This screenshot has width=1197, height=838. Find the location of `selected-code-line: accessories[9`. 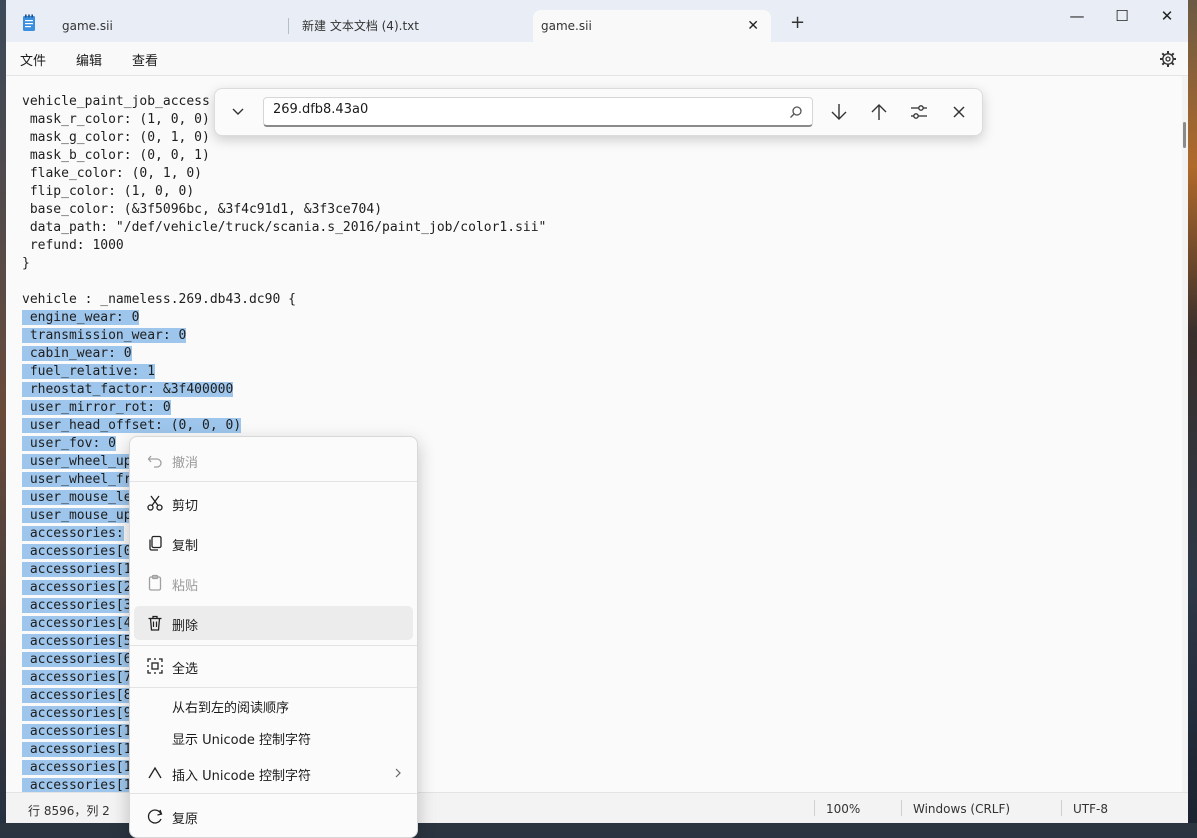

selected-code-line: accessories[9 is located at coordinates (77, 714).